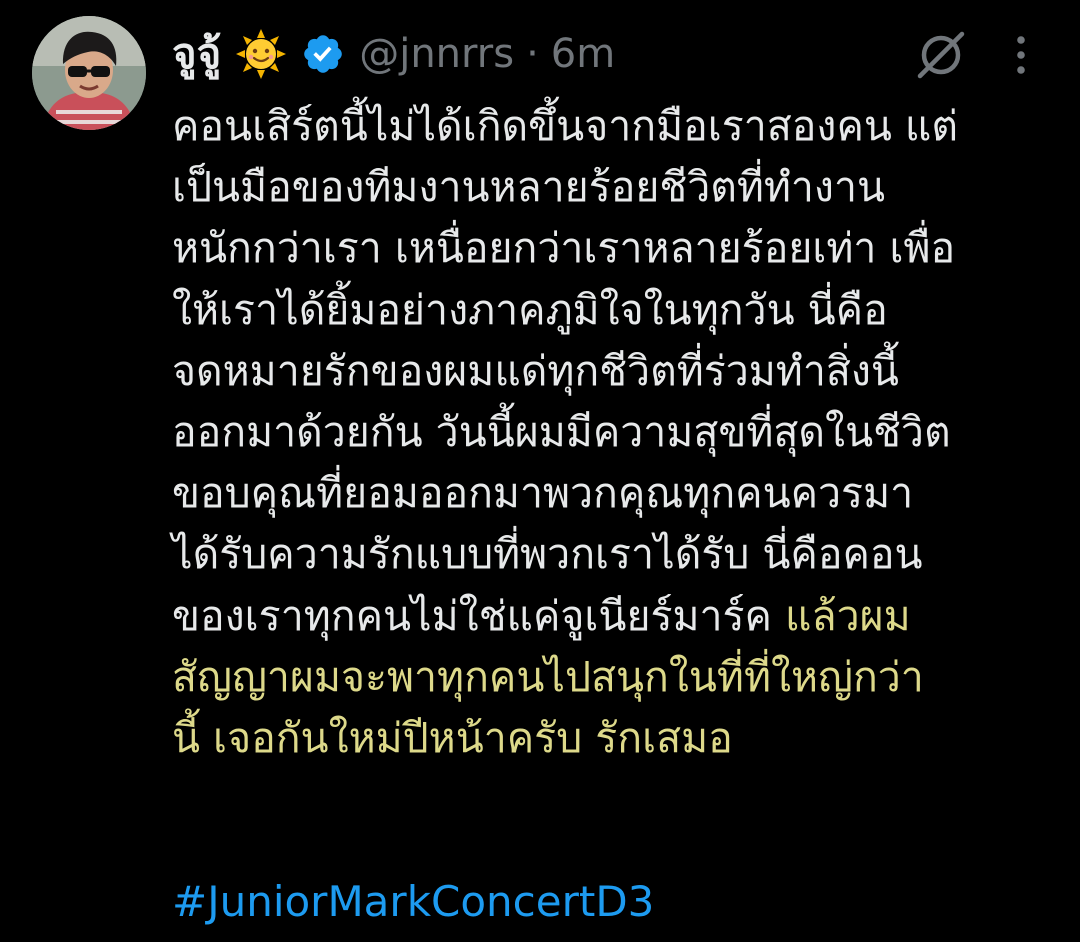 The width and height of the screenshot is (1080, 942). I want to click on tweet-line-white-part: ของเราทุกคนไม่ใช่แค่จูเนียร์มาร์ค, so click(479, 615).